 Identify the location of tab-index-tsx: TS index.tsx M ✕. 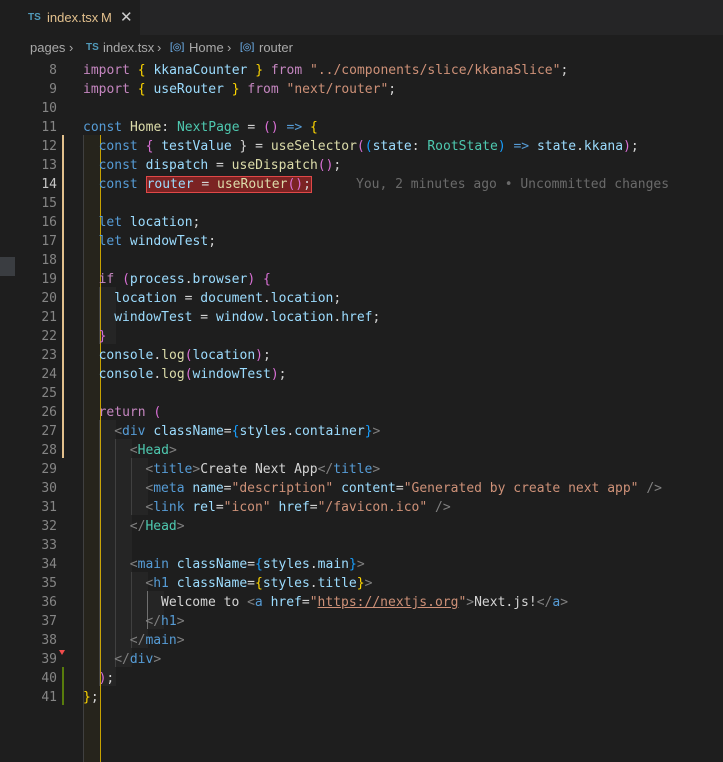
(70, 17).